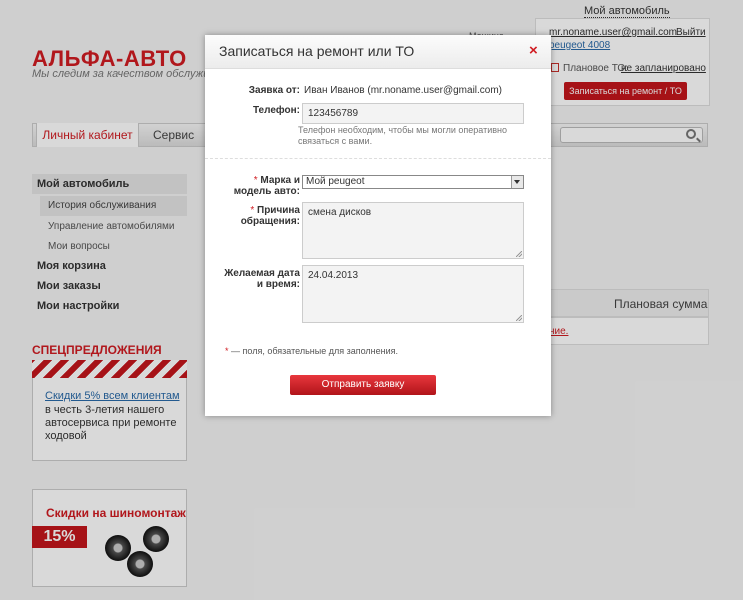  What do you see at coordinates (270, 216) in the screenshot?
I see `reason-label: * Причина обращения:` at bounding box center [270, 216].